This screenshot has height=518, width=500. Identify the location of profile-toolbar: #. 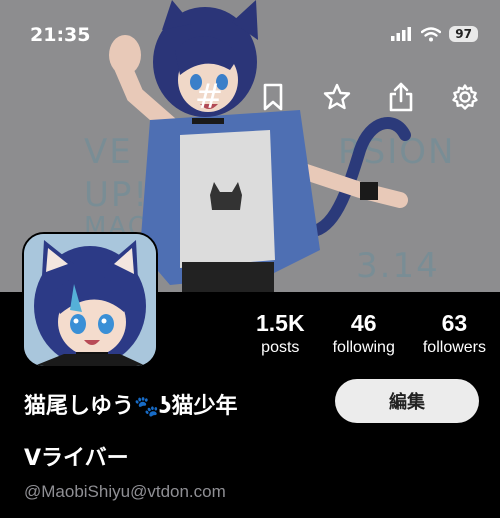
(337, 97).